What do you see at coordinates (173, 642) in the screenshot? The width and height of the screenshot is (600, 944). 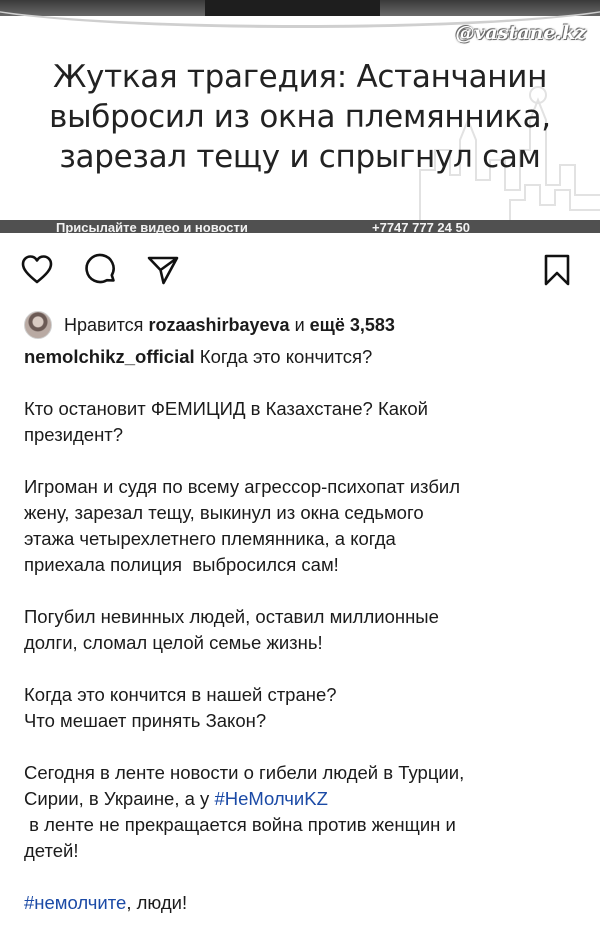 I see `caption-line: долги, сломал целой семье жизнь!` at bounding box center [173, 642].